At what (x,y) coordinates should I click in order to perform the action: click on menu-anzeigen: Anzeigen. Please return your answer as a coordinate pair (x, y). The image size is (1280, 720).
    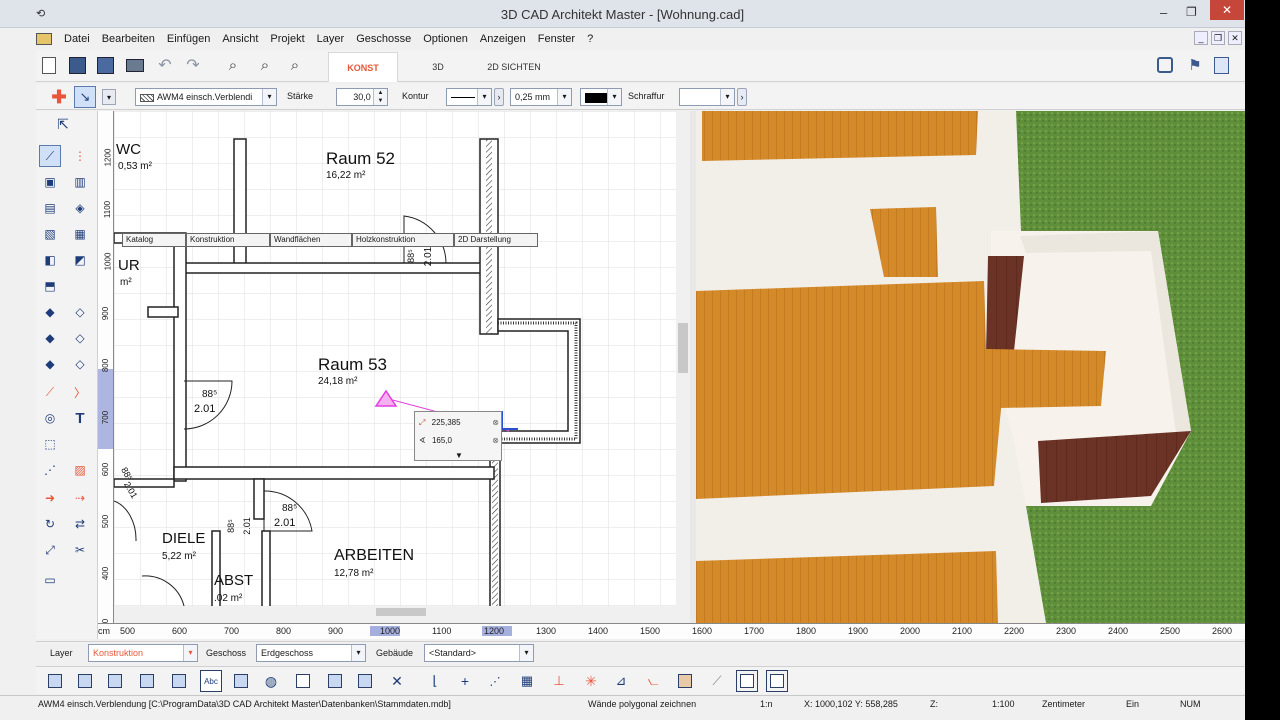
    Looking at the image, I should click on (503, 39).